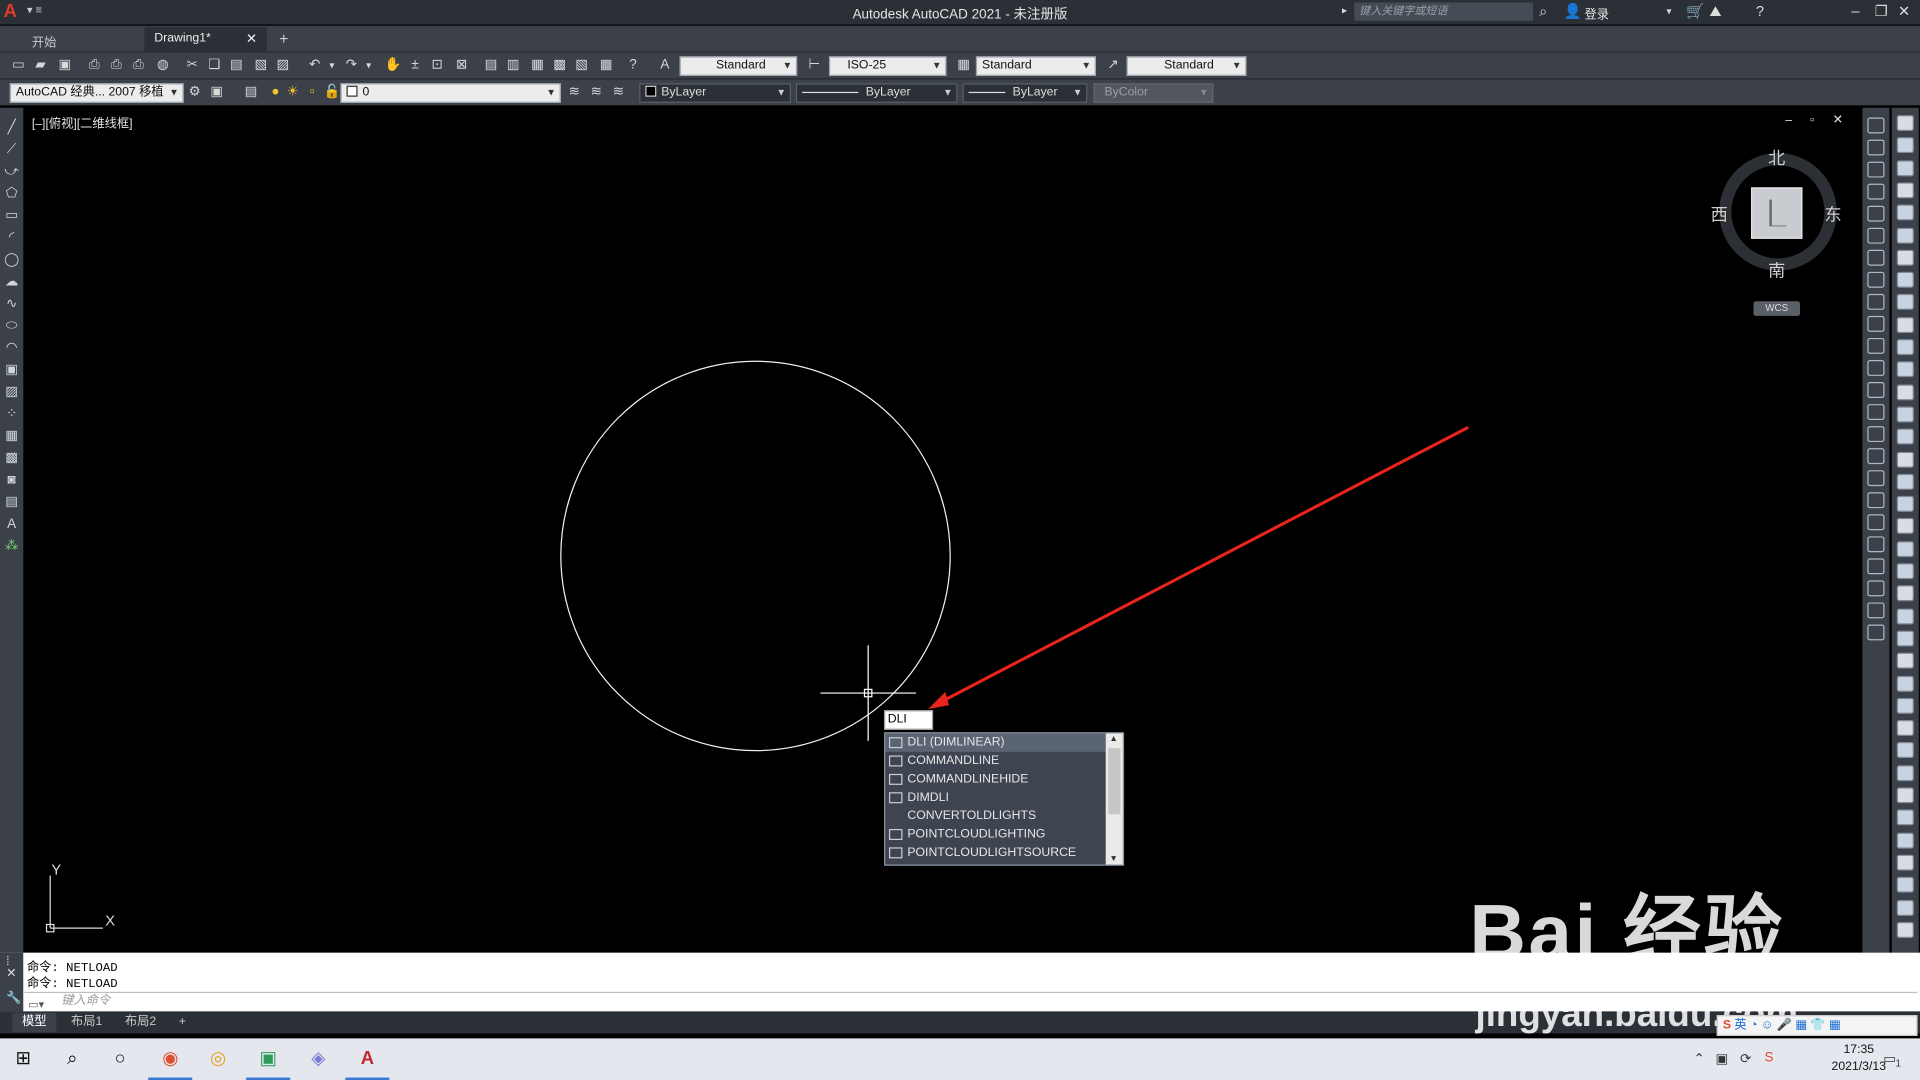  Describe the element at coordinates (12, 260) in the screenshot. I see `circle-icon: ◯` at that location.